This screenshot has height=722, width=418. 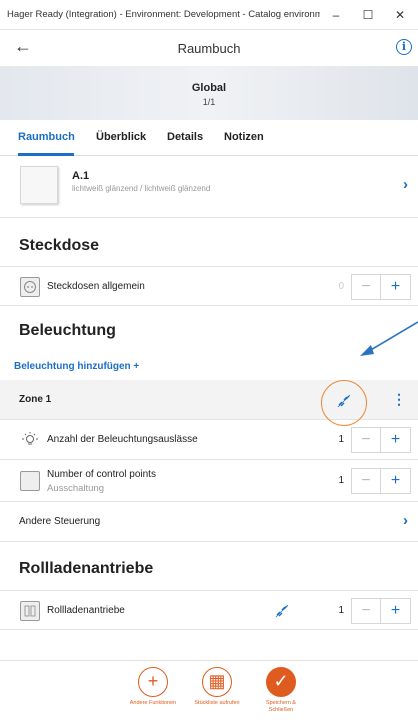 What do you see at coordinates (86, 610) in the screenshot?
I see `row-label: Rollladenantriebe` at bounding box center [86, 610].